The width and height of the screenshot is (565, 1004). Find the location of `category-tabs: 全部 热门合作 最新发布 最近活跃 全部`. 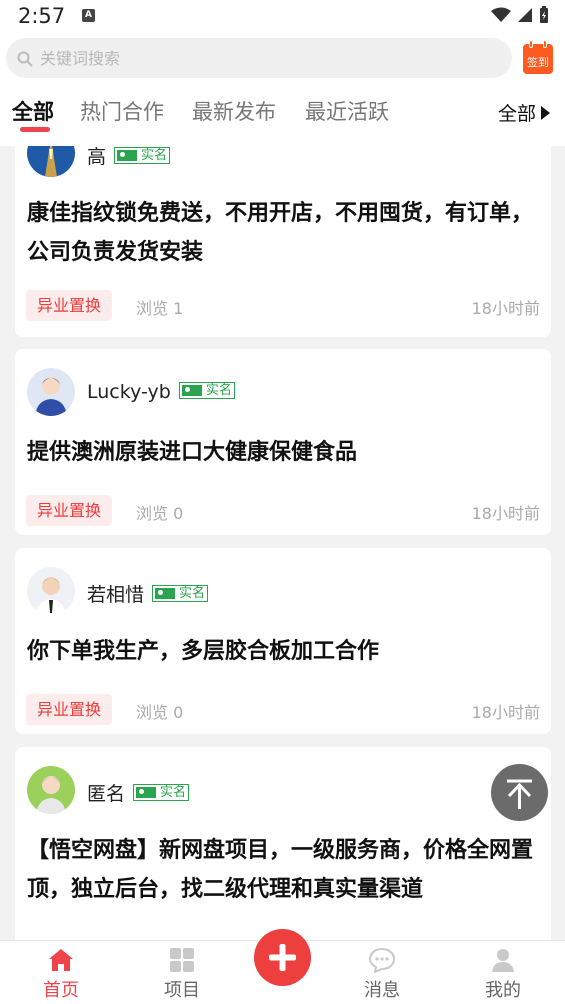

category-tabs: 全部 热门合作 最新发布 最近活跃 全部 is located at coordinates (282, 115).